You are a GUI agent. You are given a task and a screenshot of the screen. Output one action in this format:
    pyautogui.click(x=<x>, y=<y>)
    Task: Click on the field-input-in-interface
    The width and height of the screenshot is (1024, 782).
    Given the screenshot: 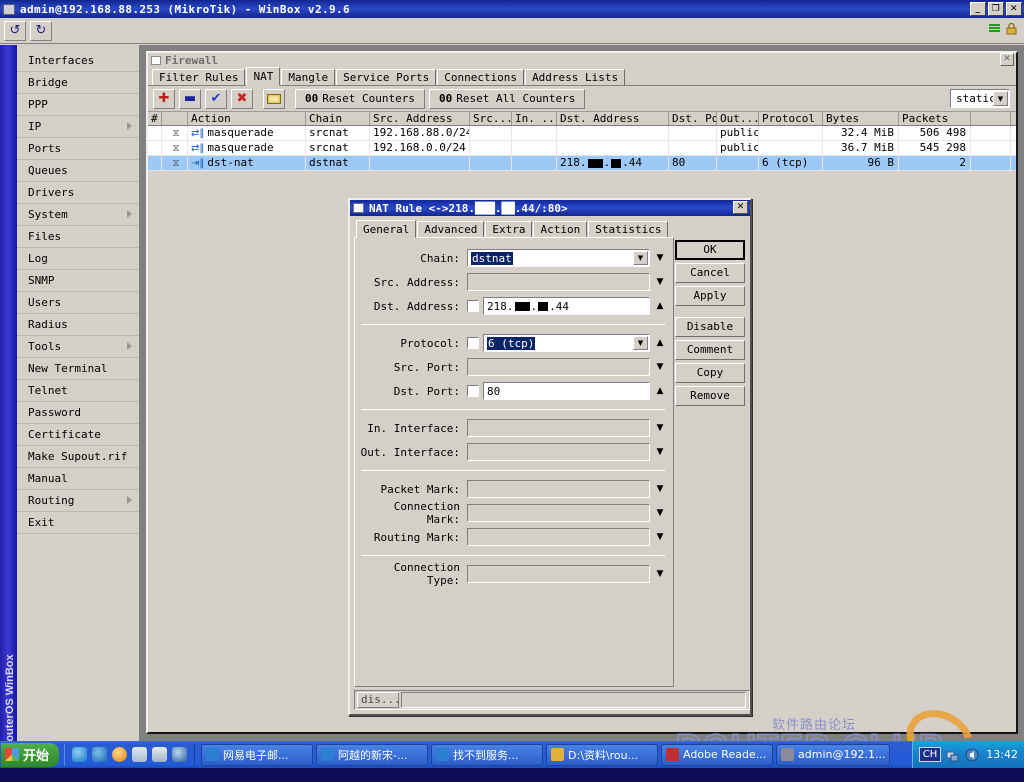 What is the action you would take?
    pyautogui.click(x=558, y=428)
    